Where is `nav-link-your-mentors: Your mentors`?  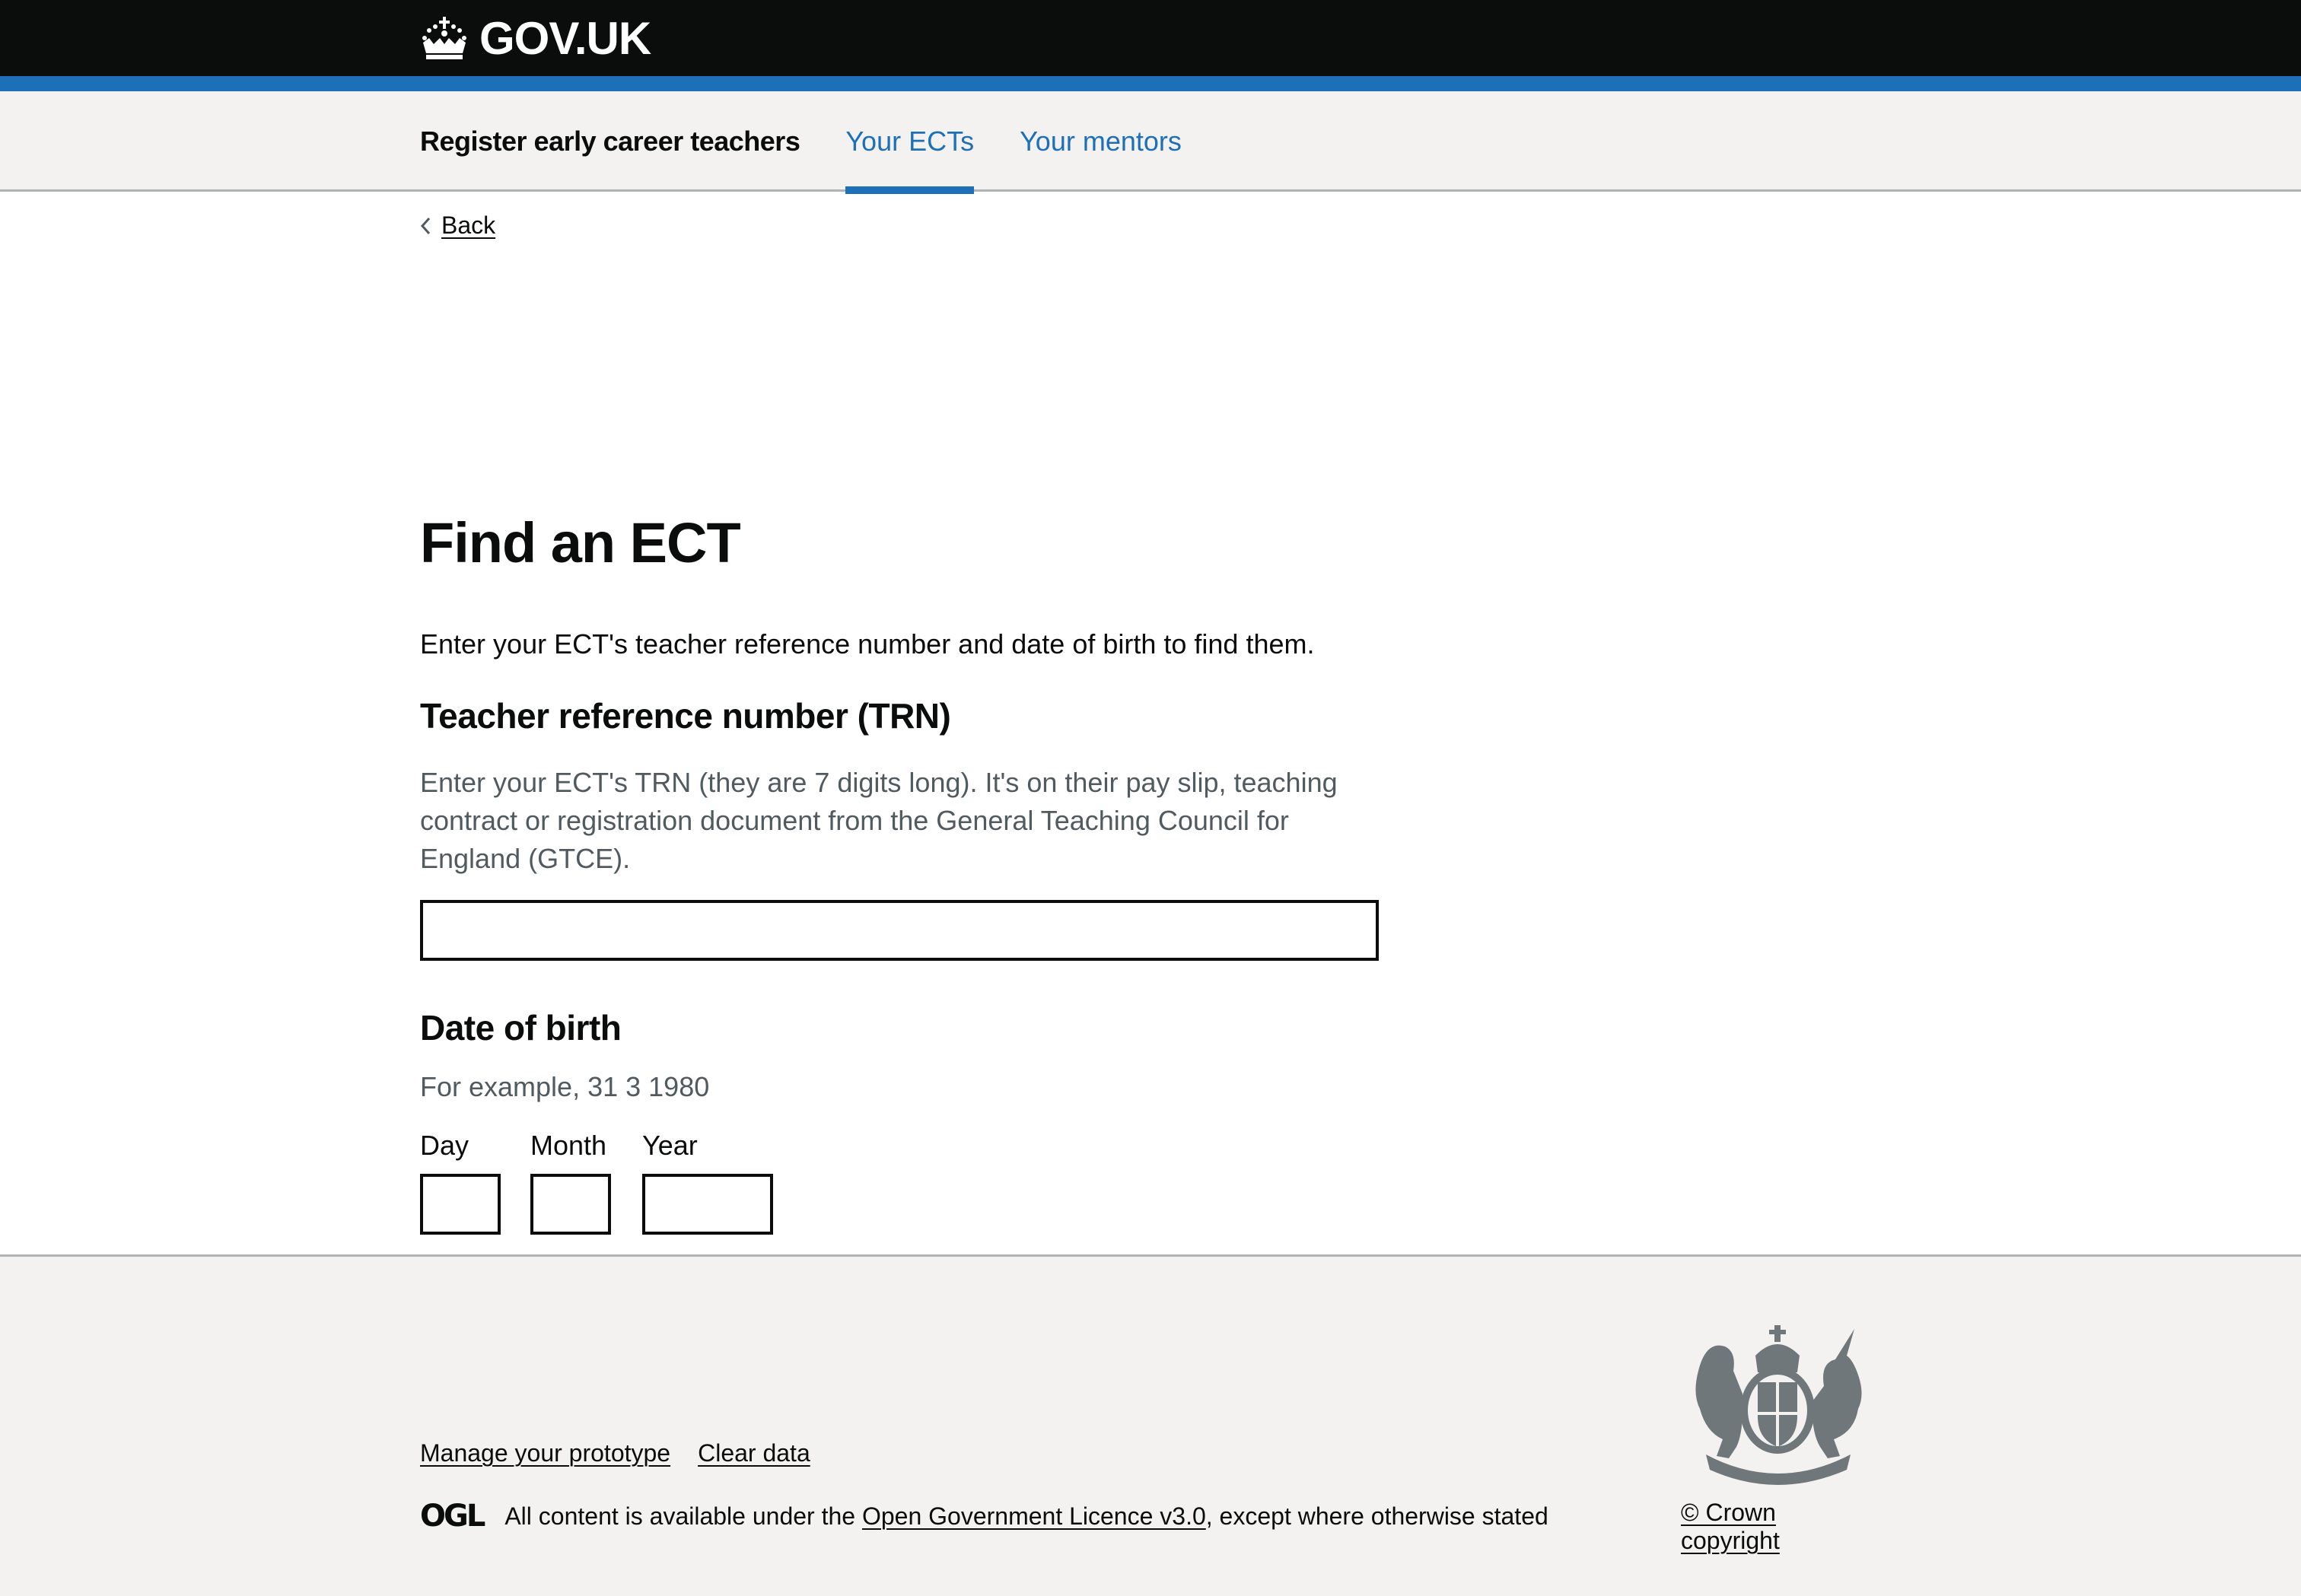
nav-link-your-mentors: Your mentors is located at coordinates (1101, 141).